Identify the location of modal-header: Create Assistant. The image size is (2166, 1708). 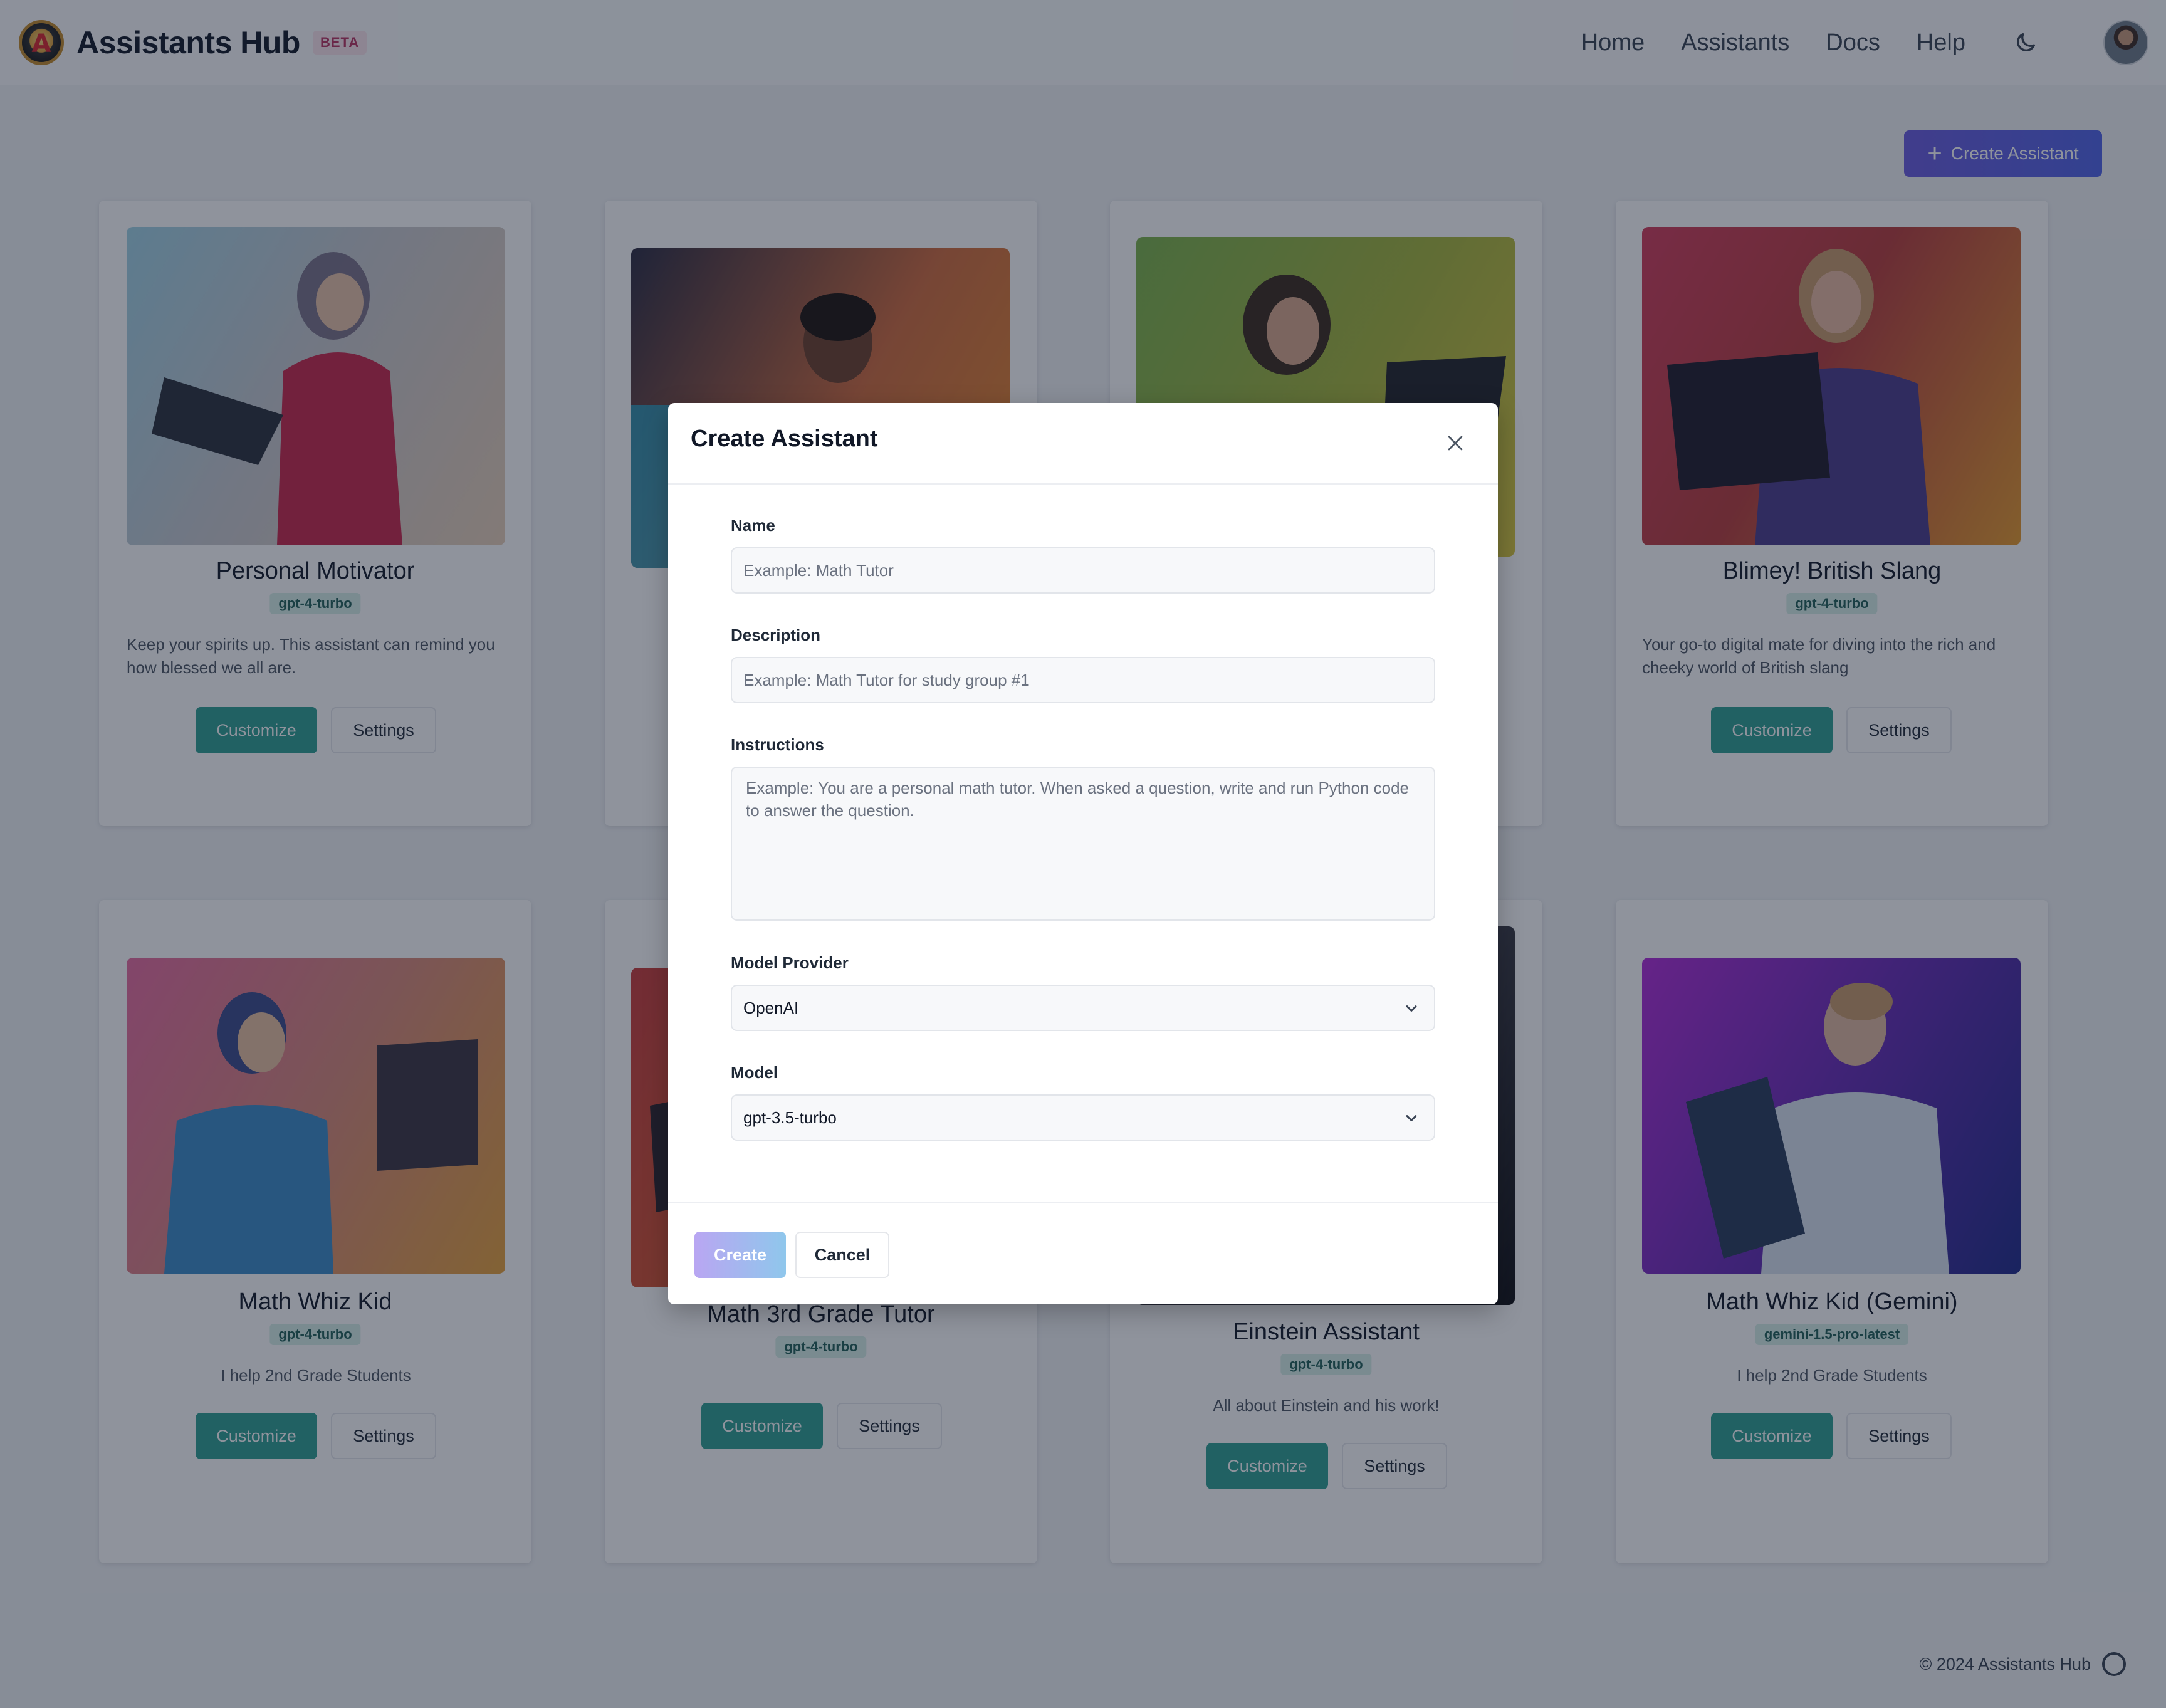
(1083, 444).